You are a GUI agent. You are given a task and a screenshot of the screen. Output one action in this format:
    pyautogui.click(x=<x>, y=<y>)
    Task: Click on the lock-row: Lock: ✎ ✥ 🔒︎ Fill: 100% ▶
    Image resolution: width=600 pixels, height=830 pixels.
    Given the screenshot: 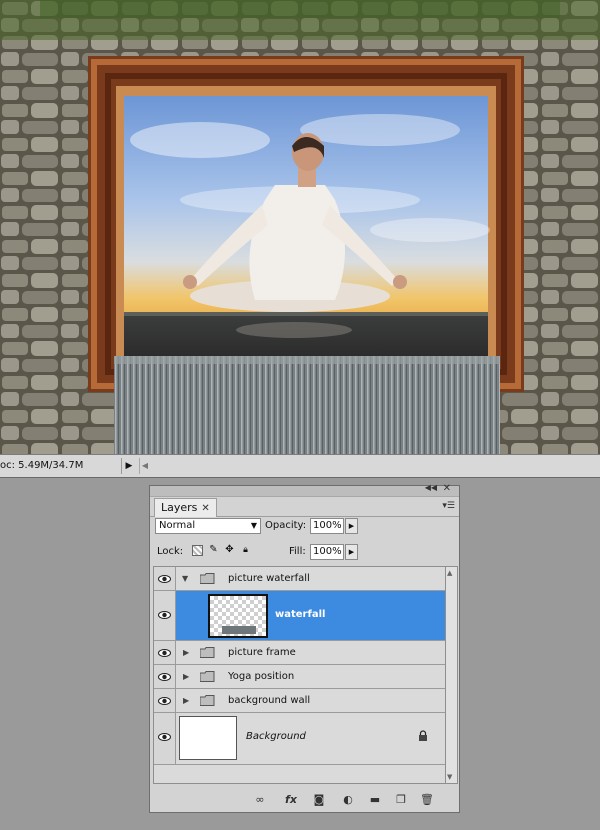 What is the action you would take?
    pyautogui.click(x=304, y=552)
    